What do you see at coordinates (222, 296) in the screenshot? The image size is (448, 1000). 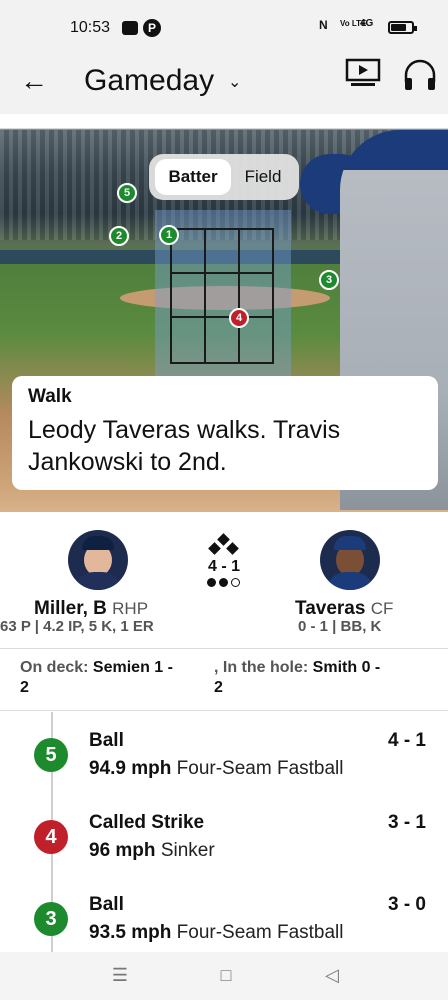 I see `strike-zone-grid` at bounding box center [222, 296].